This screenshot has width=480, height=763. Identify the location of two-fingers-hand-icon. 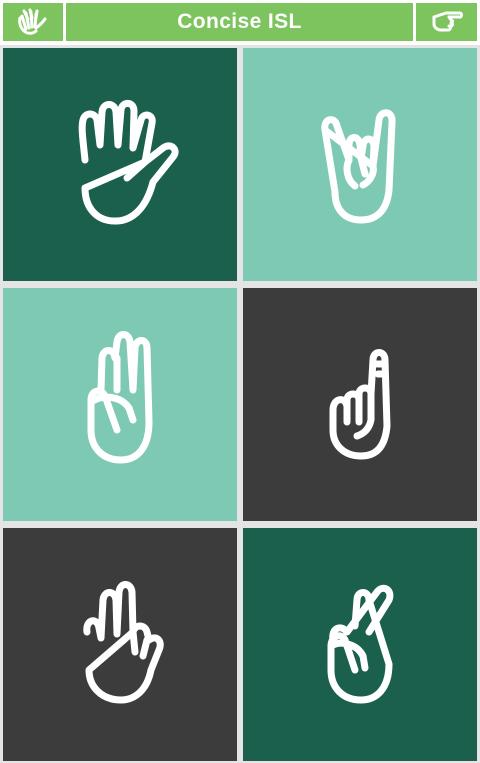
(123, 641).